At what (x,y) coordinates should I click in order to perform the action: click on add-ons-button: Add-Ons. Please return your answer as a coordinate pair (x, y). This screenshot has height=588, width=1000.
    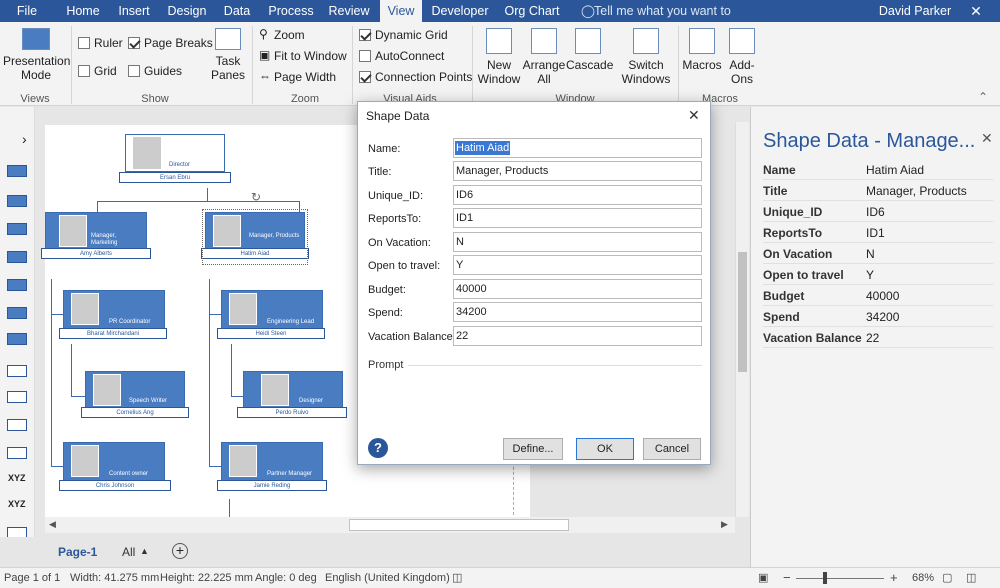
    Looking at the image, I should click on (742, 57).